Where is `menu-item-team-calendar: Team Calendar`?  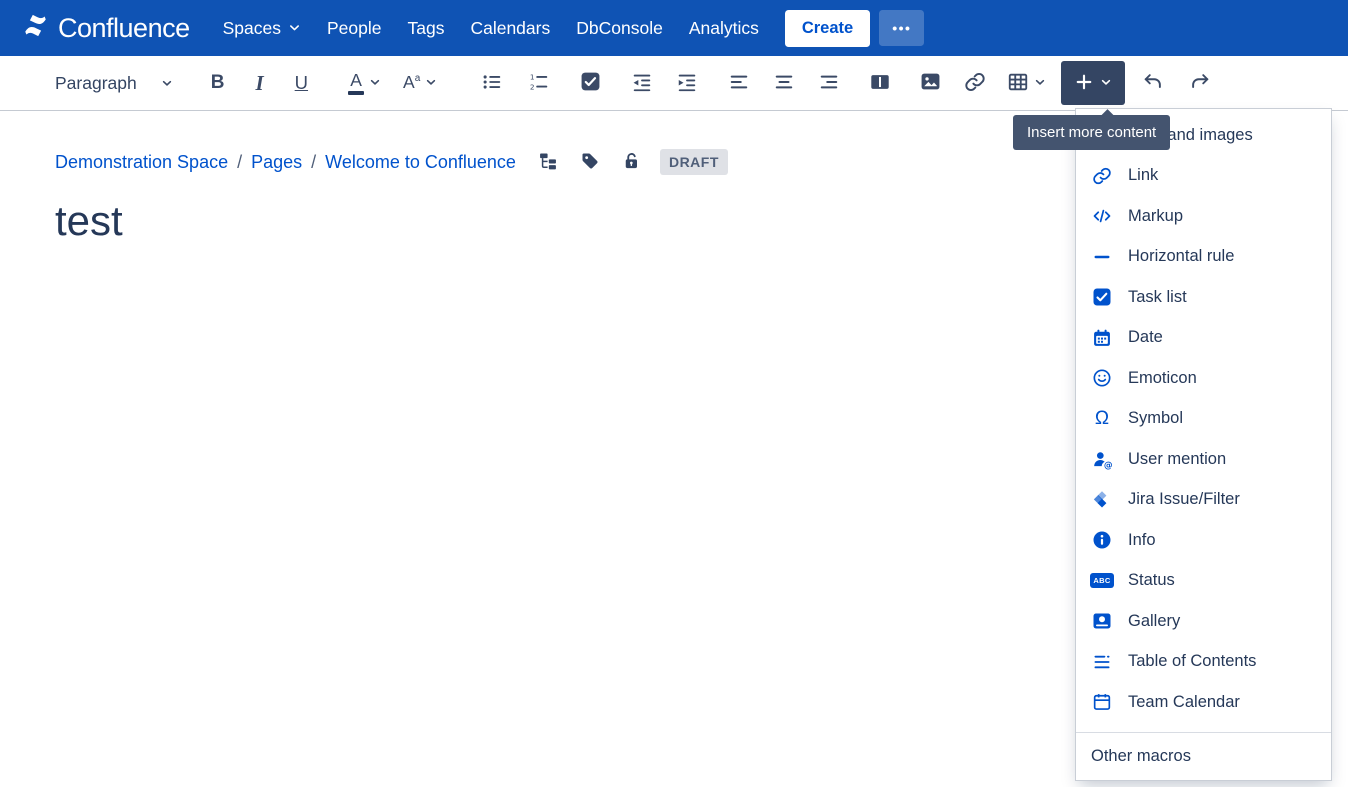 menu-item-team-calendar: Team Calendar is located at coordinates (1203, 702).